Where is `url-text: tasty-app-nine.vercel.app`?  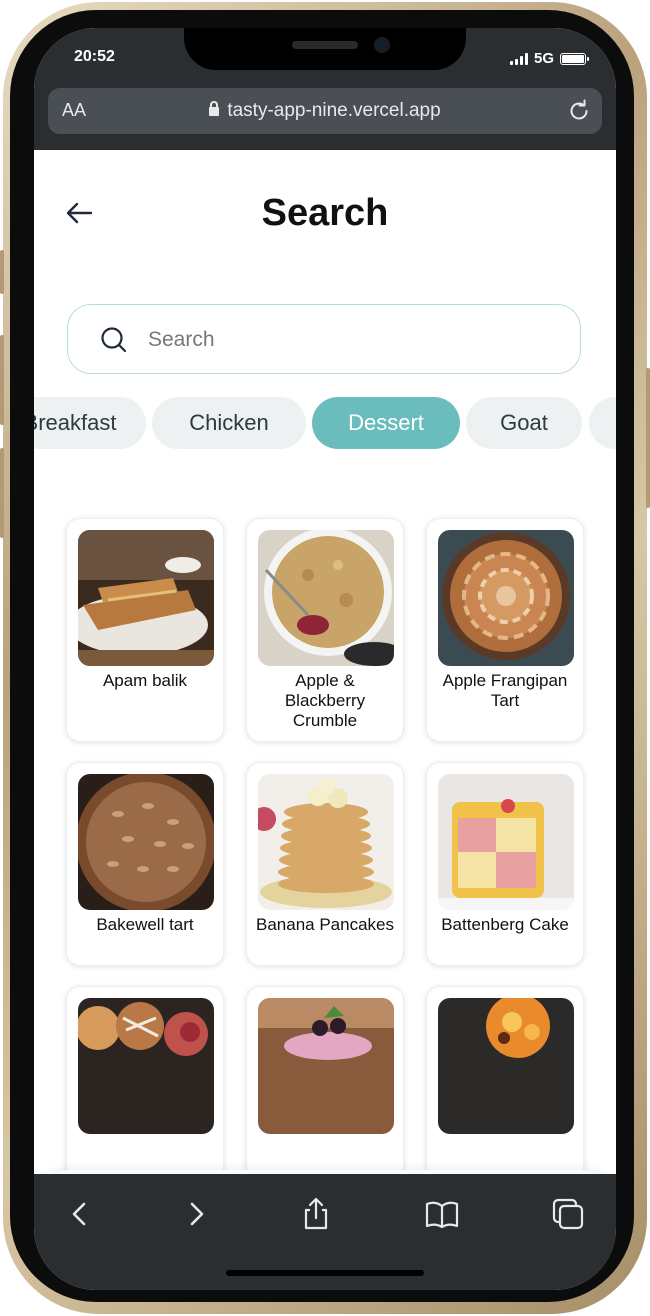
url-text: tasty-app-nine.vercel.app is located at coordinates (334, 110).